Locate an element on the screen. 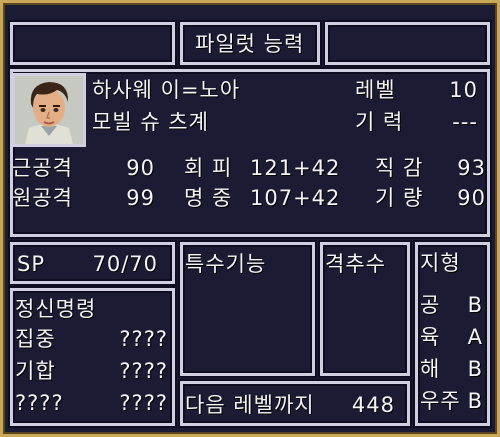 This screenshot has width=500, height=437. terrain-panel: 지형 공 B 육 A 해 B 우주 B is located at coordinates (452, 334).